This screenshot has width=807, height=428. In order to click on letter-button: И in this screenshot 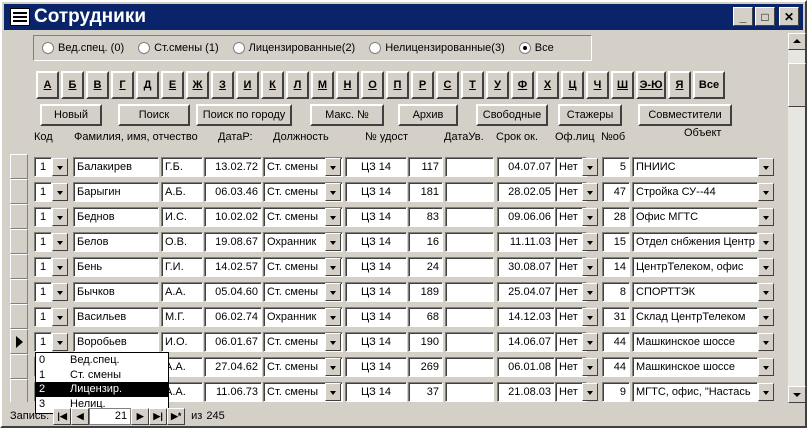, I will do `click(247, 85)`.